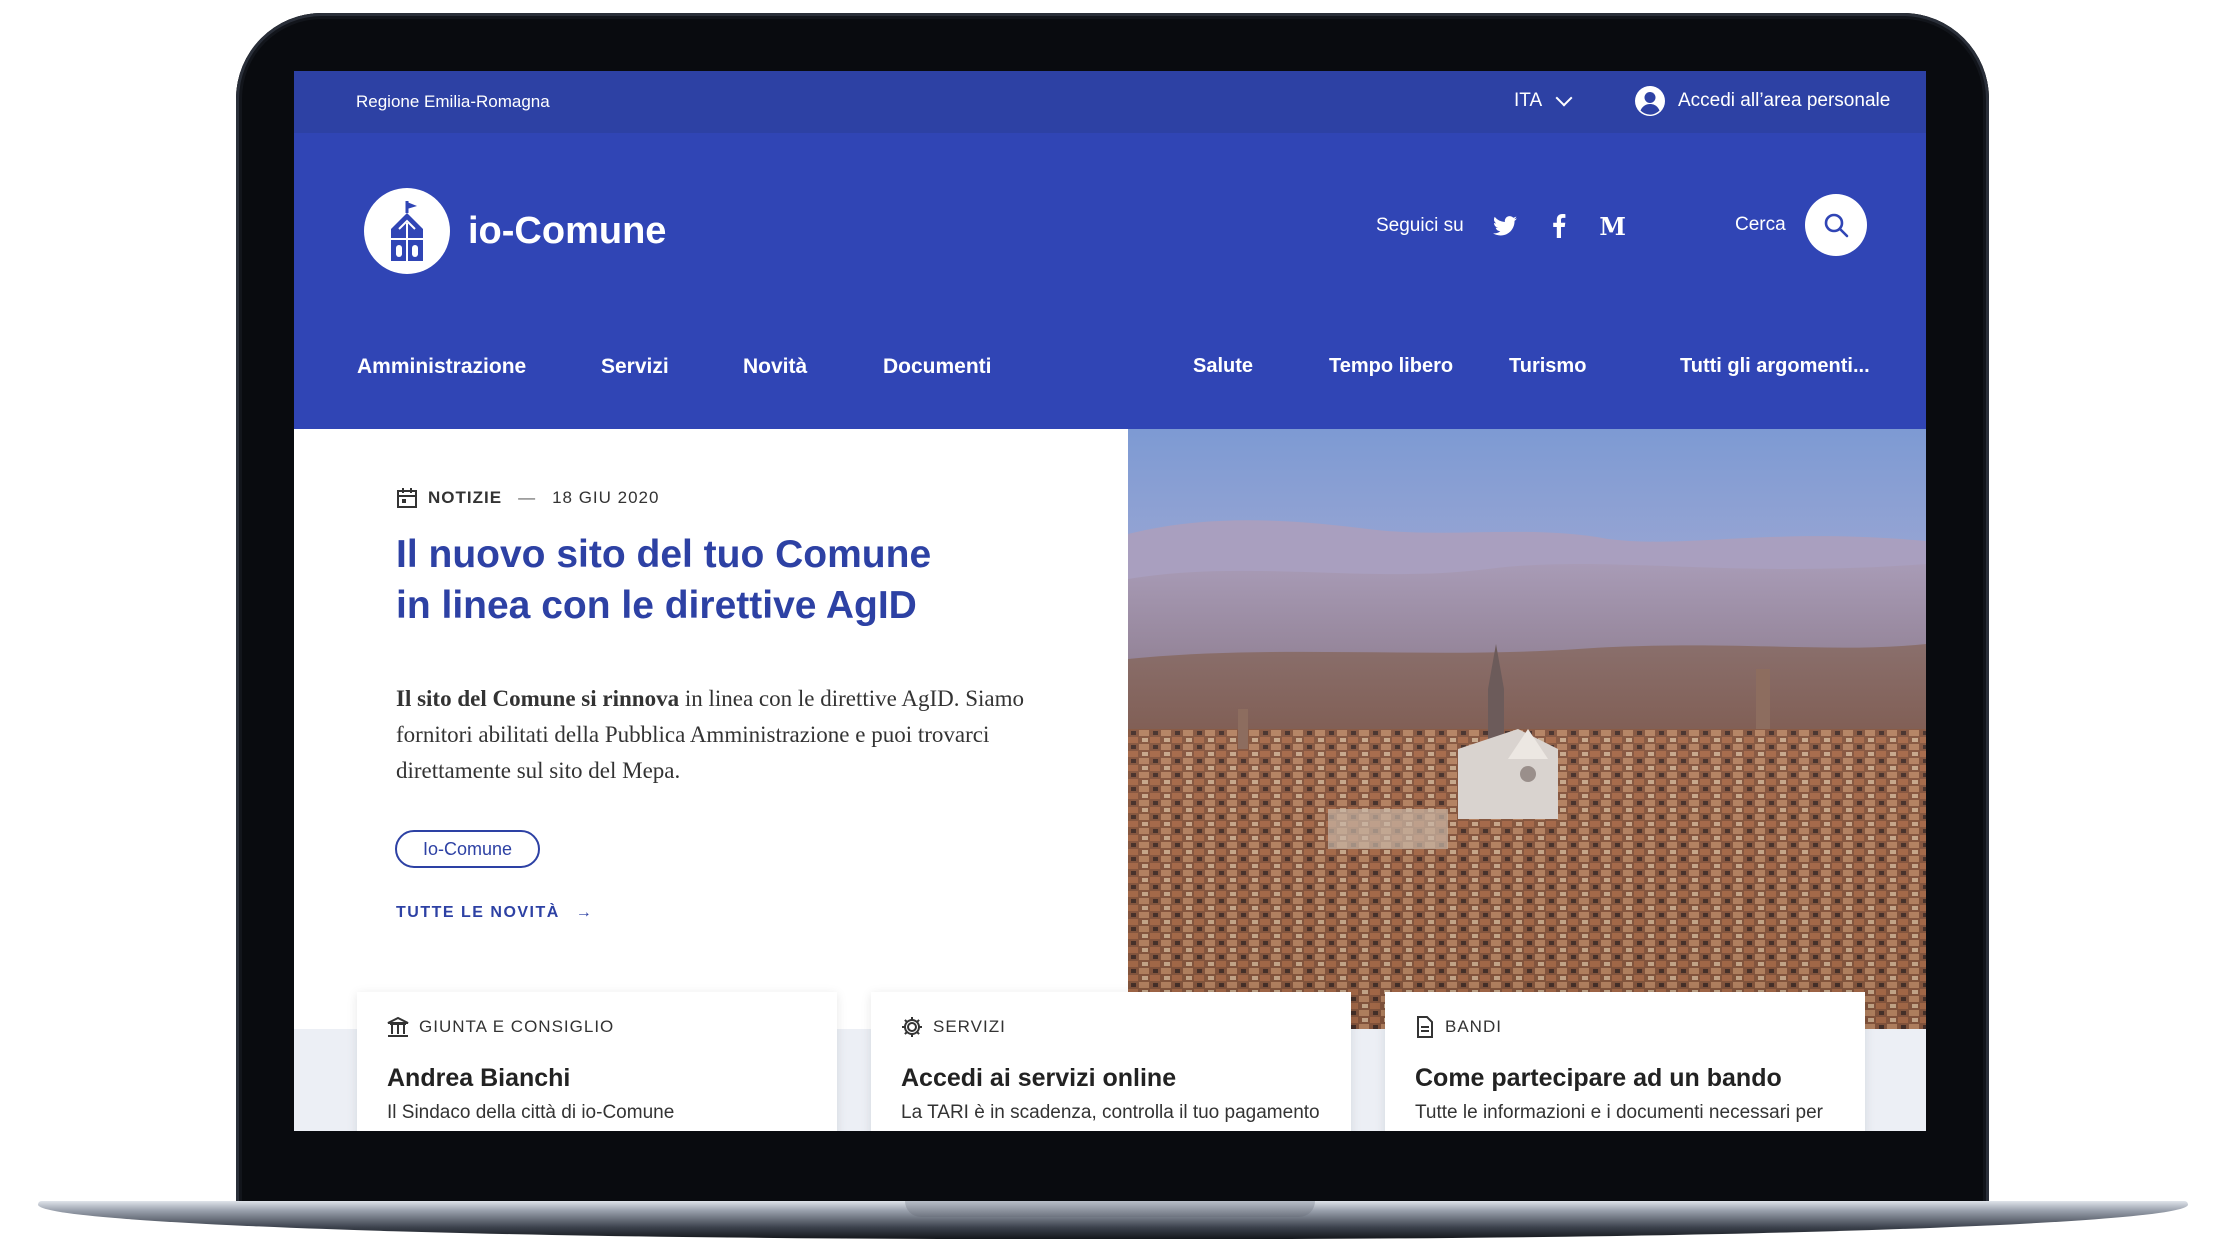  I want to click on tower-icon, so click(407, 231).